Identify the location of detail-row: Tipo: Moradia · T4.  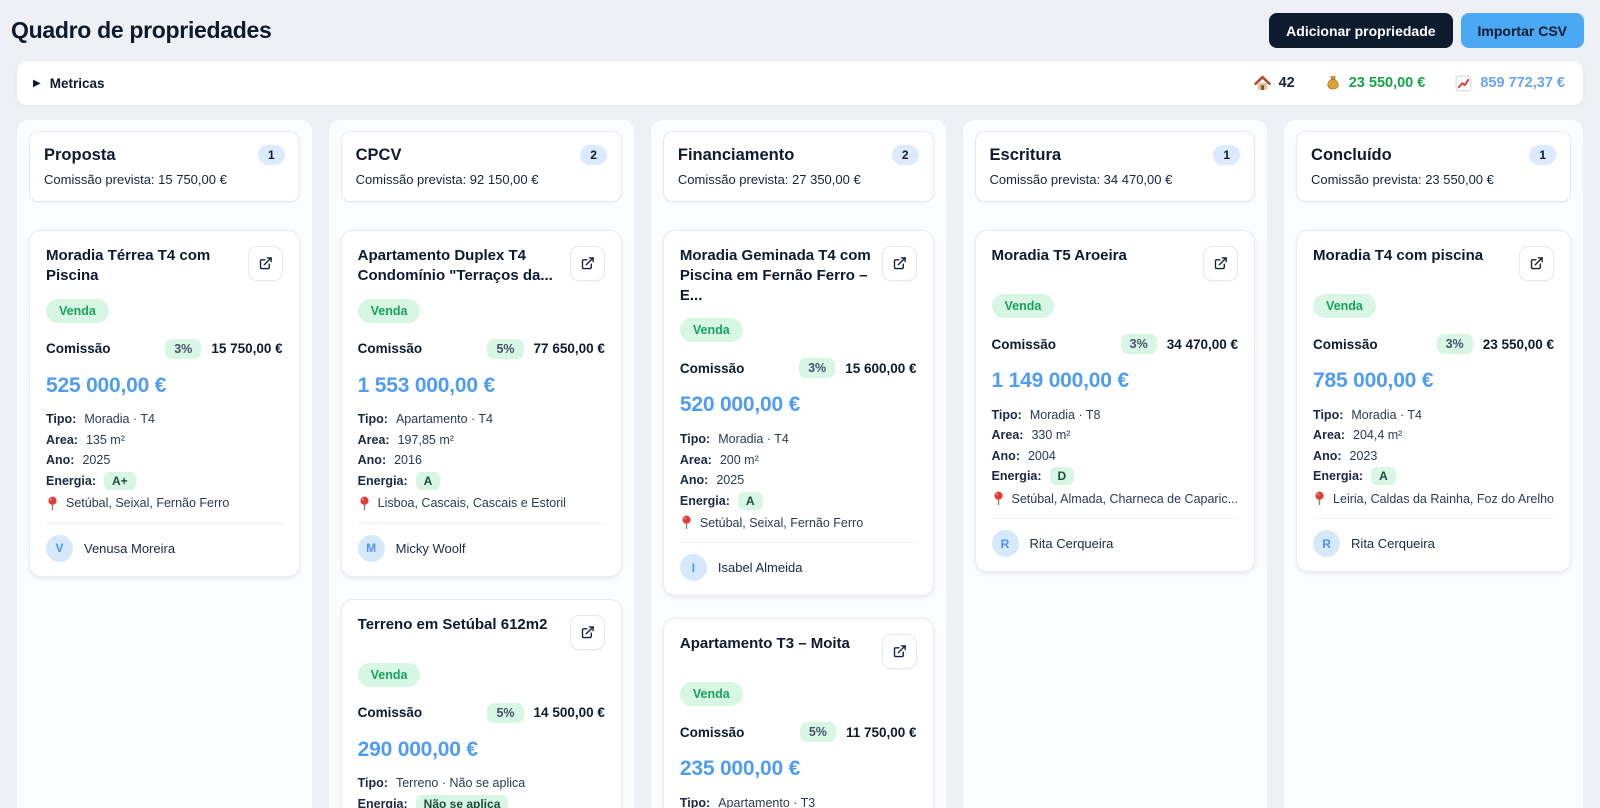
(798, 439).